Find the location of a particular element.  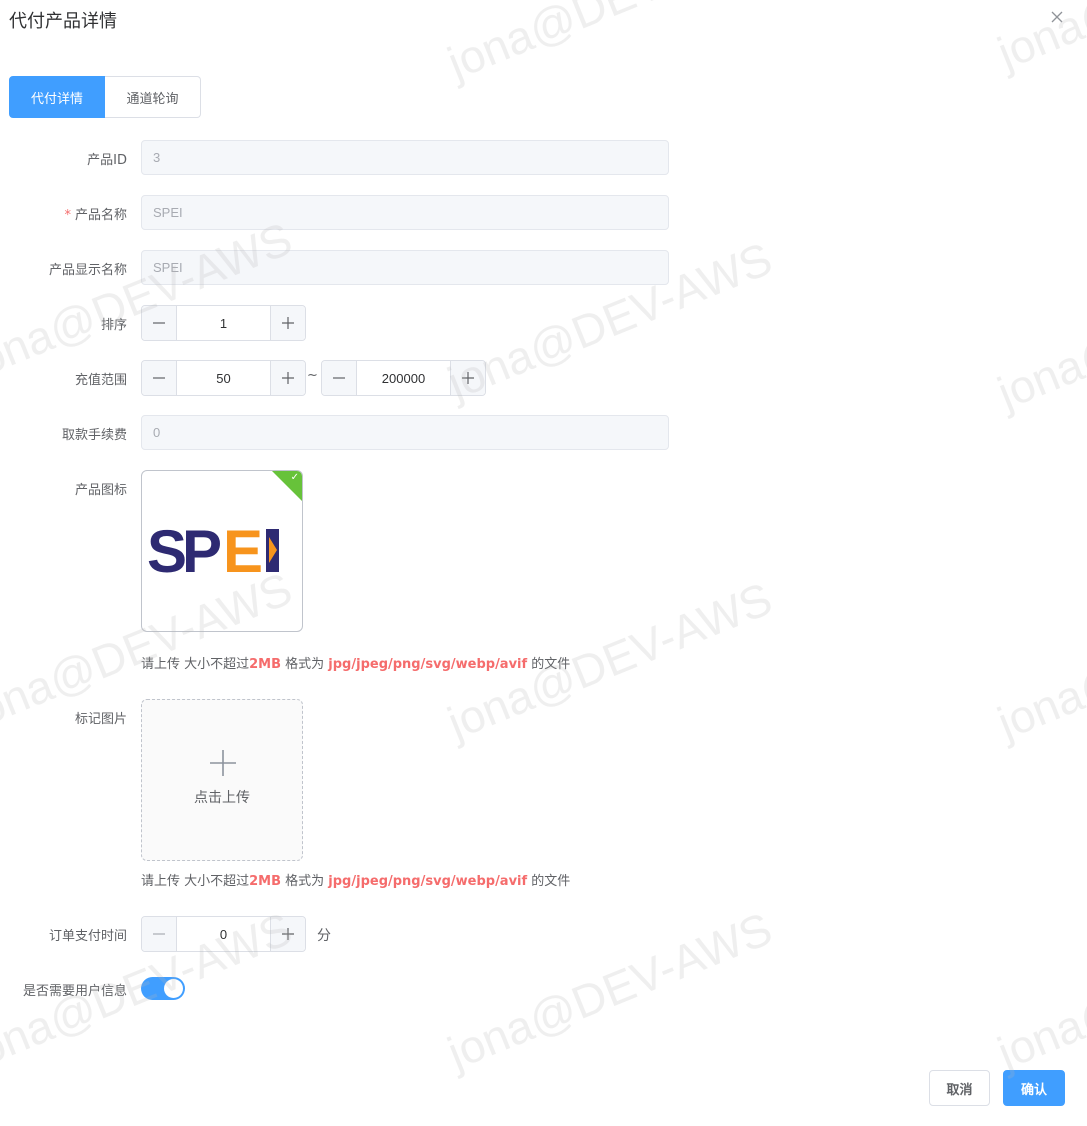

payment-time-label: 订单支付时间 is located at coordinates (87, 936).